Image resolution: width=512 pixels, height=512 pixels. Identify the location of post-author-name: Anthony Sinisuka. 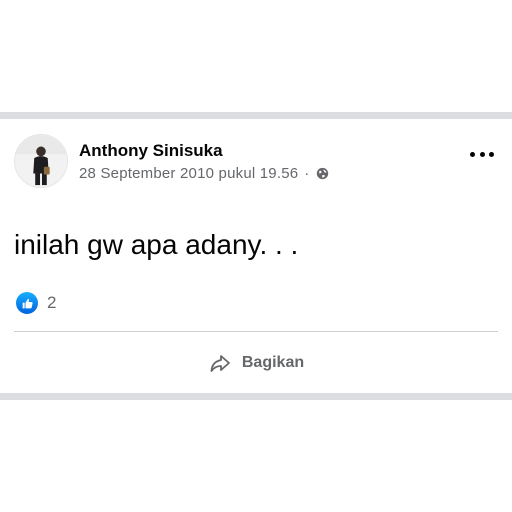
(151, 151).